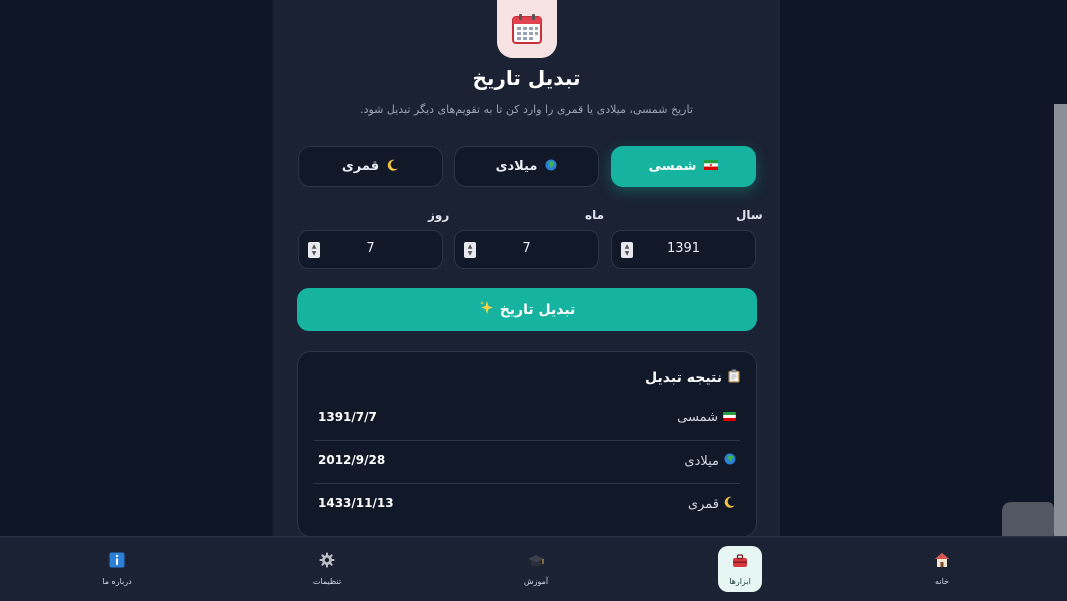 This screenshot has height=601, width=1067. I want to click on result-row-value: 1391/7/7, so click(347, 417).